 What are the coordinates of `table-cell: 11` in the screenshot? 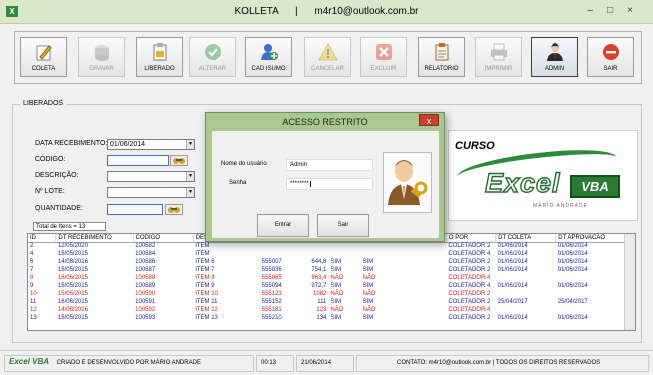 It's located at (33, 302).